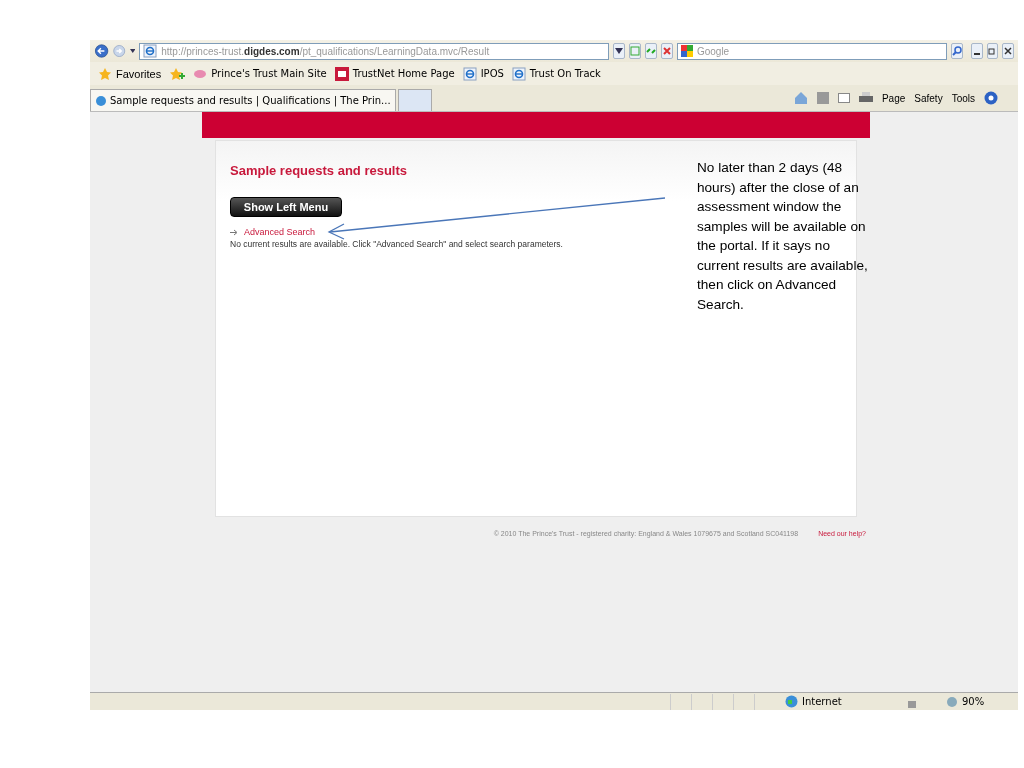 The height and width of the screenshot is (768, 1024). What do you see at coordinates (269, 73) in the screenshot?
I see `favorite-link: Prince's Trust Main Site` at bounding box center [269, 73].